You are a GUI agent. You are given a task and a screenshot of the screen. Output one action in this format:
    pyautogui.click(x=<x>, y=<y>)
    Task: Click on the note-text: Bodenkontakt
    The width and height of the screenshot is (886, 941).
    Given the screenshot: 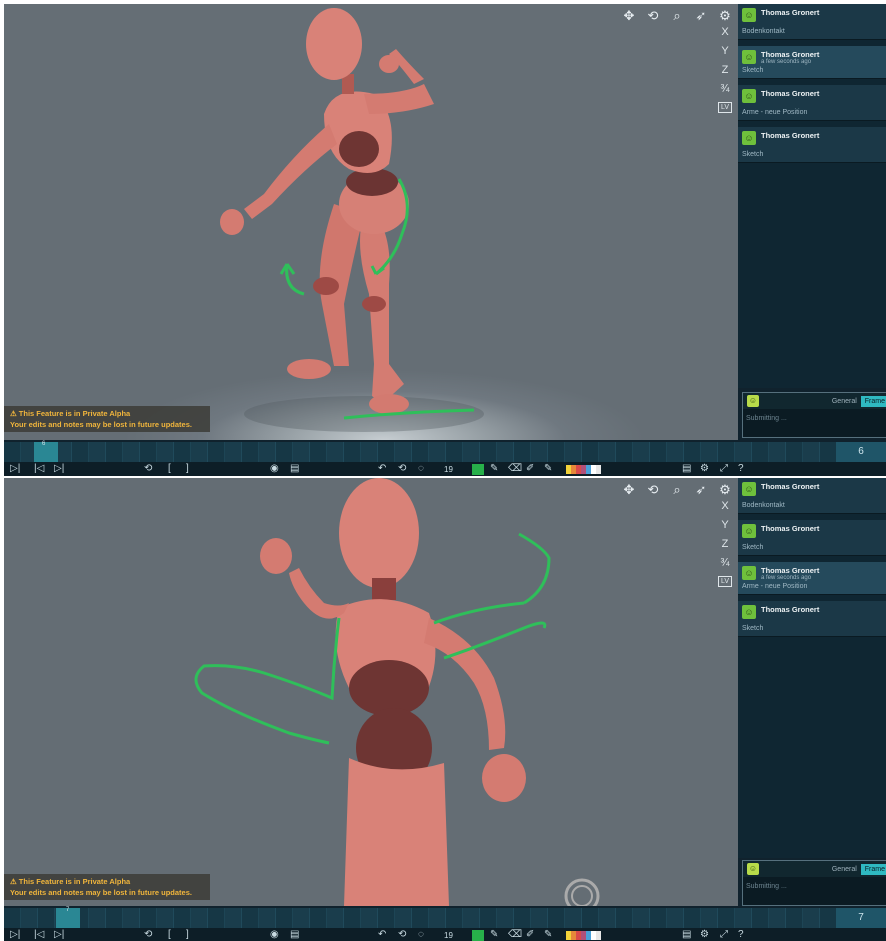 What is the action you would take?
    pyautogui.click(x=763, y=31)
    